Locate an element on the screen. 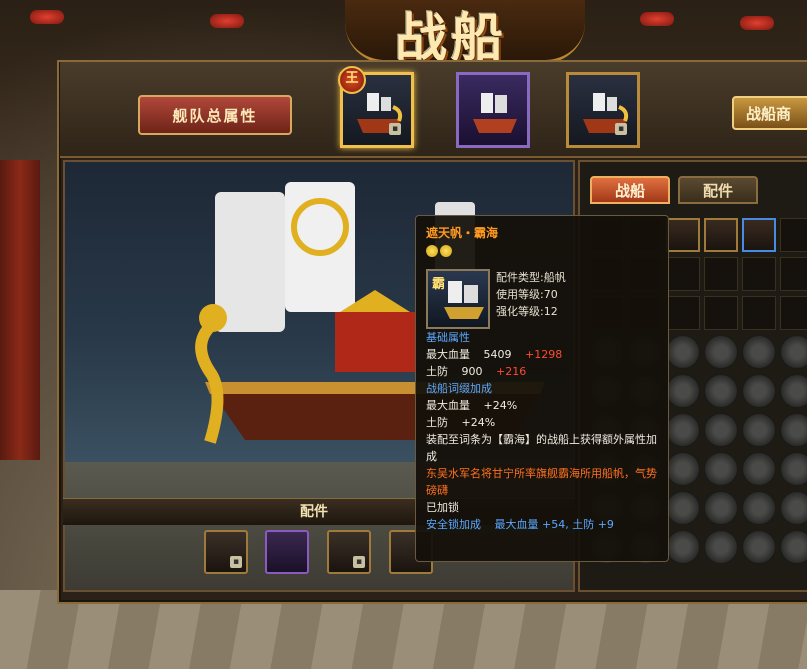 Image resolution: width=807 pixels, height=669 pixels. quality-stars is located at coordinates (542, 252).